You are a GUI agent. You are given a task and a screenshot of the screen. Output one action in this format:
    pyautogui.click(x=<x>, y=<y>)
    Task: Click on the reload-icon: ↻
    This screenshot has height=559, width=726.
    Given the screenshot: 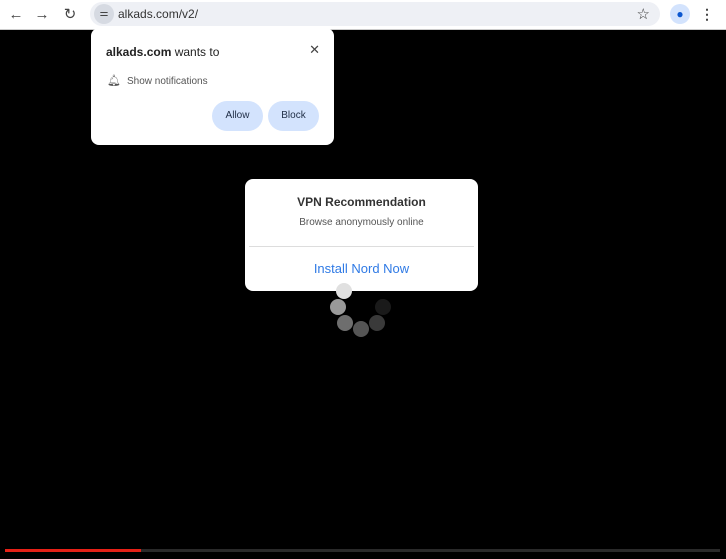 What is the action you would take?
    pyautogui.click(x=70, y=15)
    